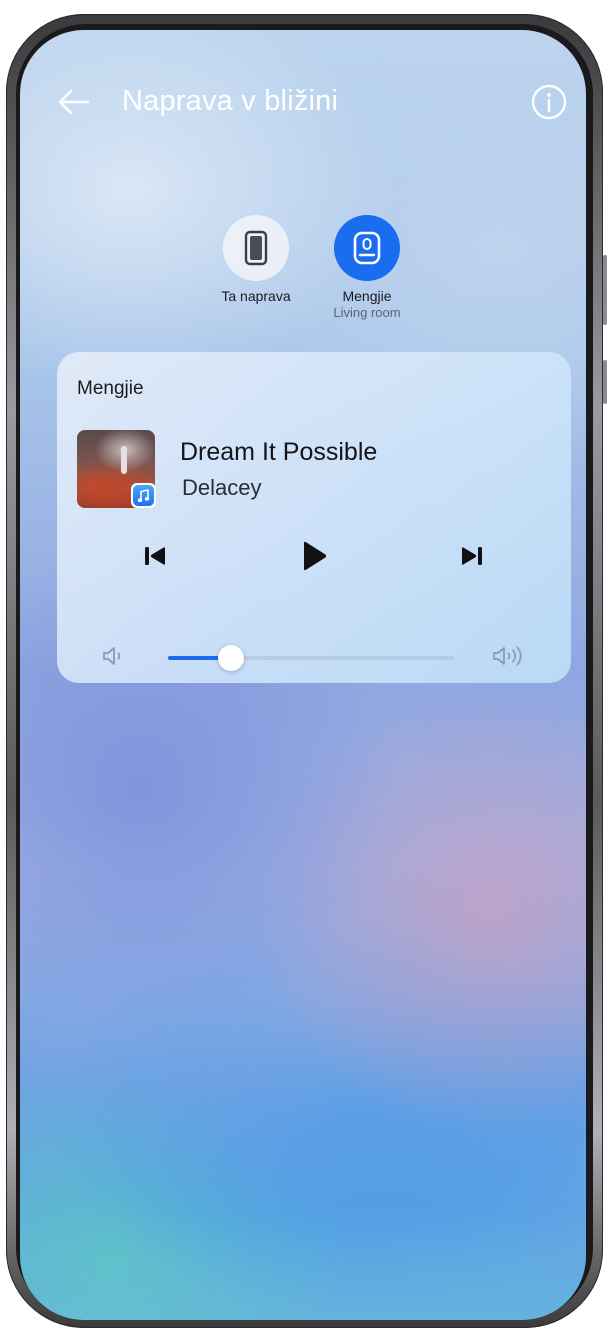  What do you see at coordinates (279, 452) in the screenshot?
I see `song-title: Dream It Possible` at bounding box center [279, 452].